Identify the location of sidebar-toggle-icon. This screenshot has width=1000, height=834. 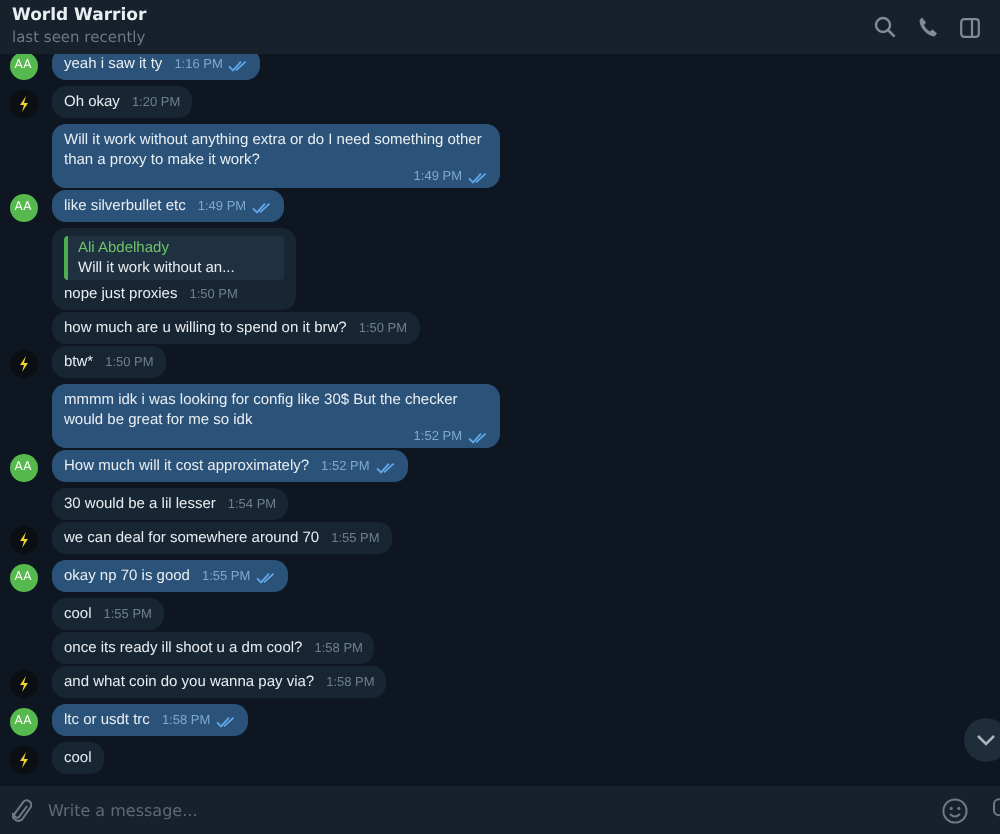
(970, 27).